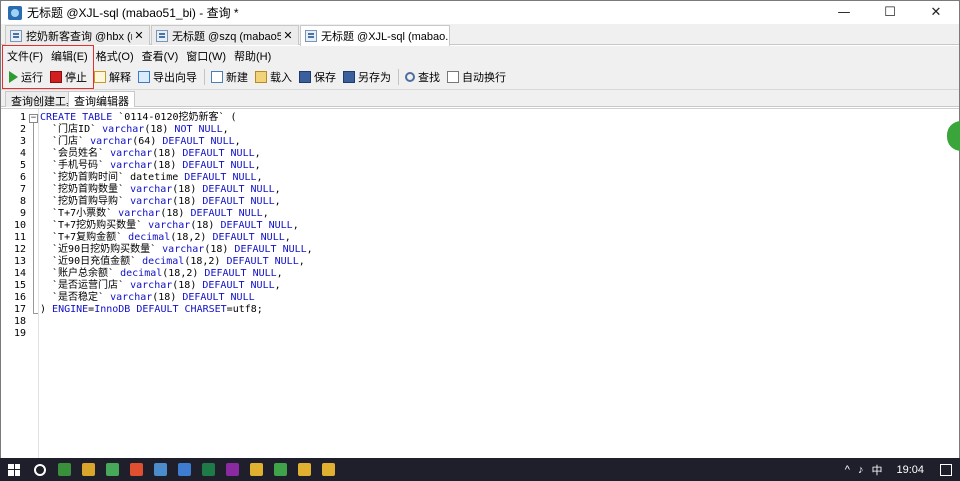  Describe the element at coordinates (71, 129) in the screenshot. I see `code-token: `门店ID`` at that location.